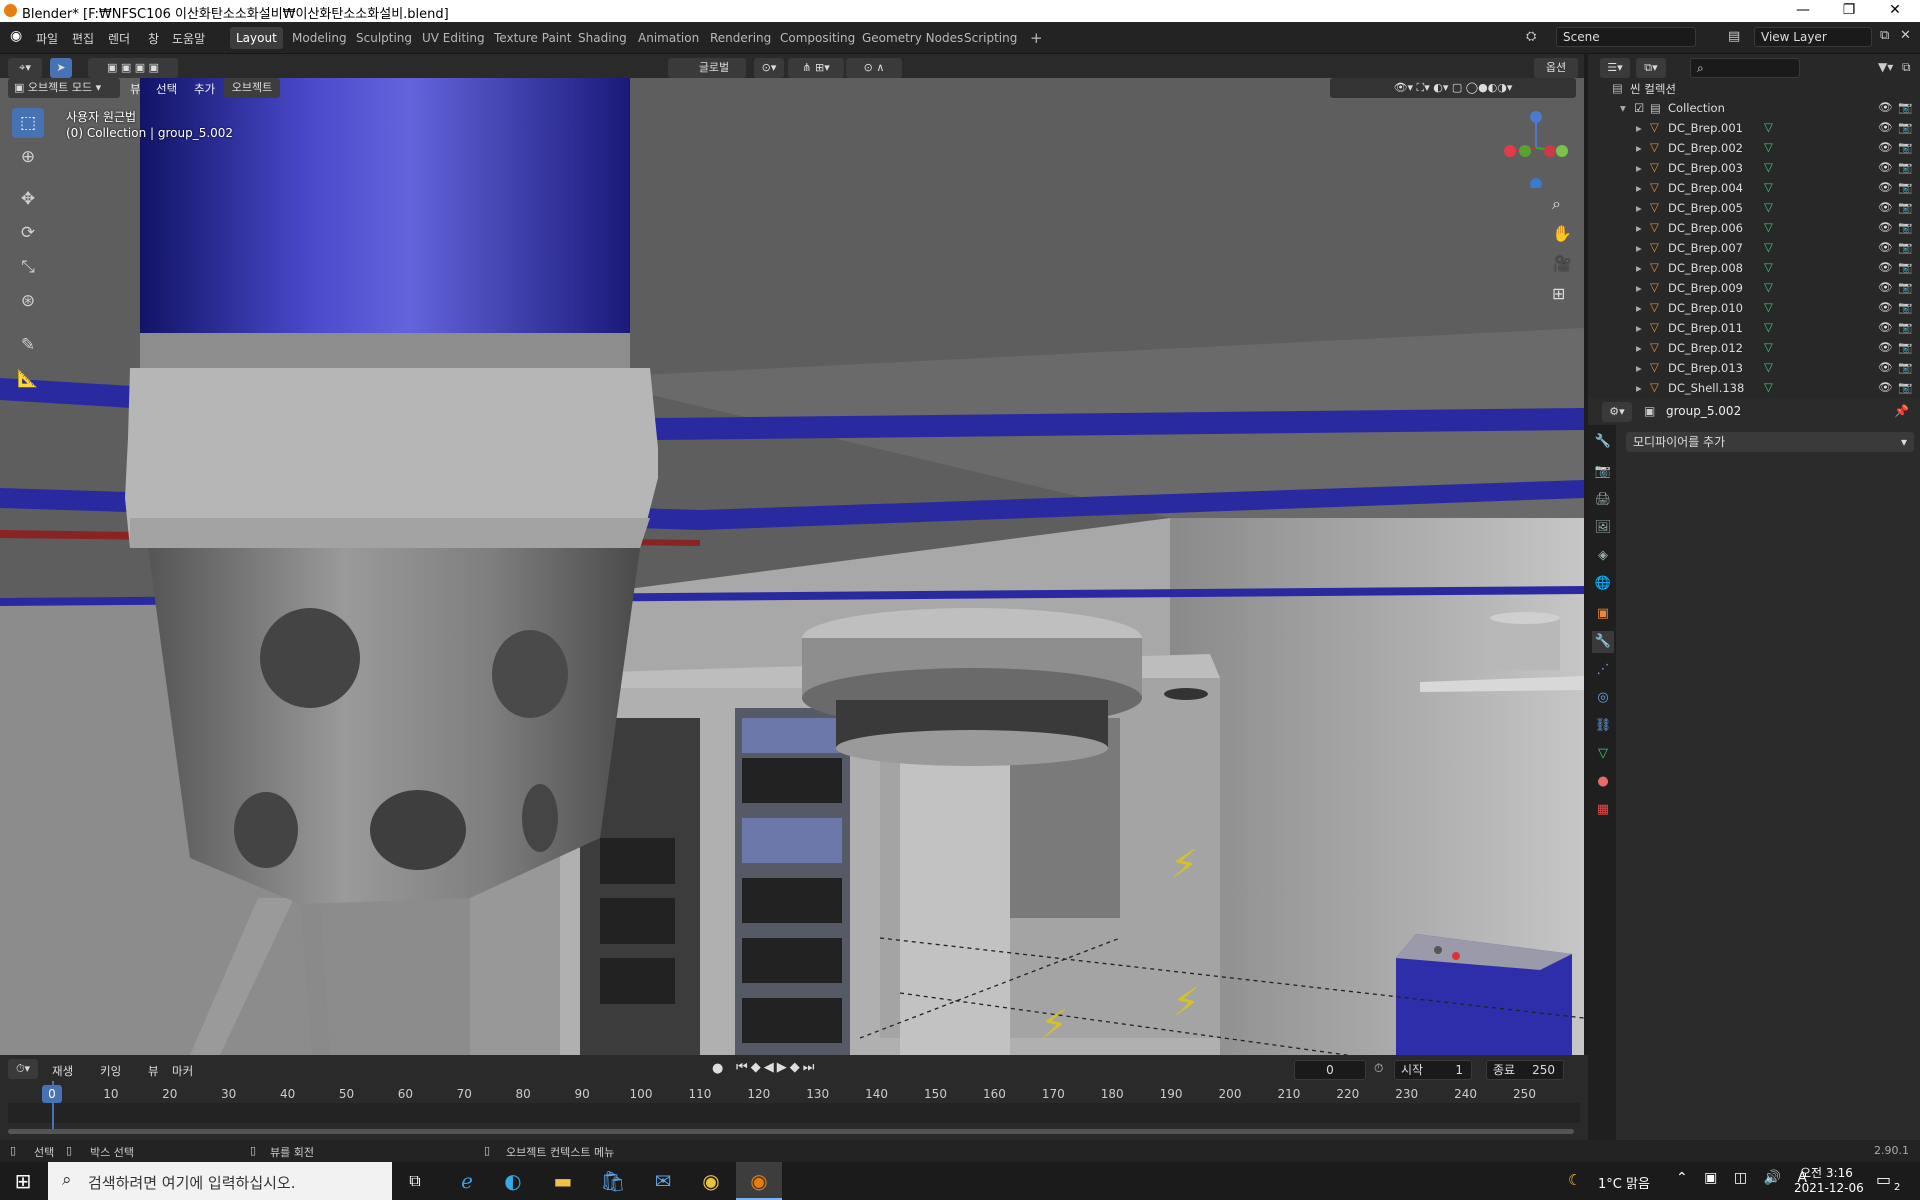 The height and width of the screenshot is (1200, 1920). What do you see at coordinates (16, 36) in the screenshot?
I see `blender-menu-icon: ◉` at bounding box center [16, 36].